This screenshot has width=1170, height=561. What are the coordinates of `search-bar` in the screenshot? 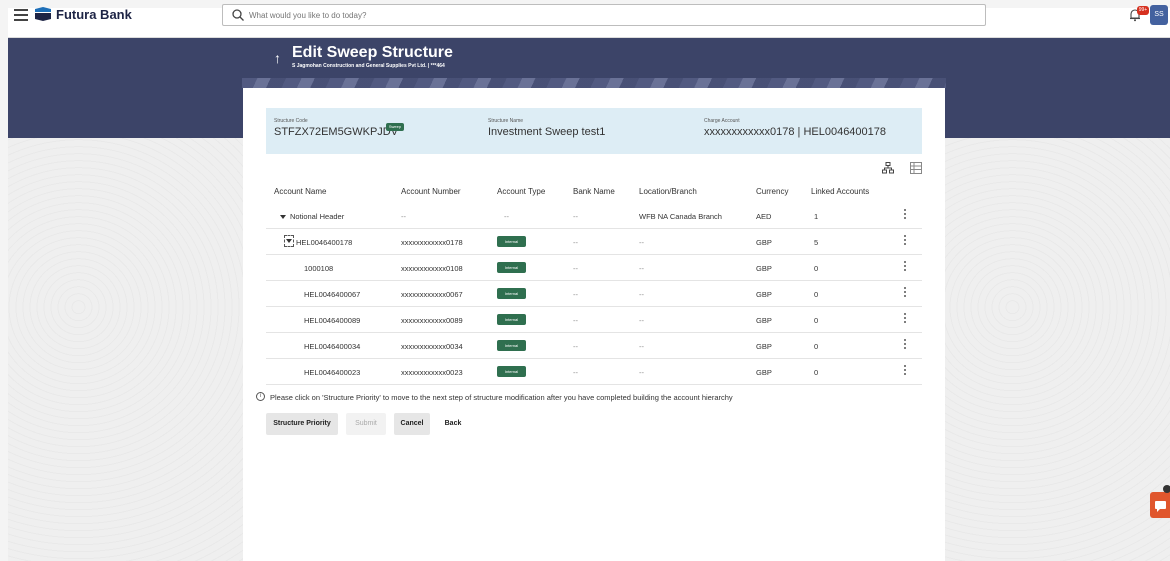 It's located at (604, 15).